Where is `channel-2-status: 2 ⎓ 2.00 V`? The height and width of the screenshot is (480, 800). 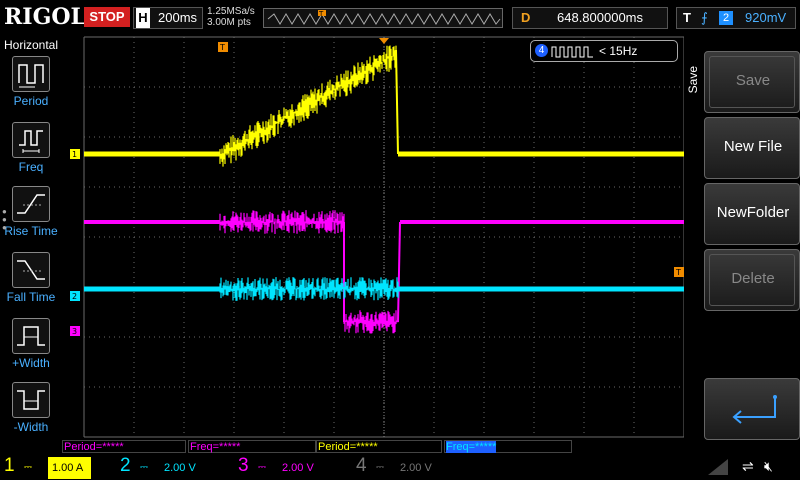 channel-2-status: 2 ⎓ 2.00 V is located at coordinates (172, 467).